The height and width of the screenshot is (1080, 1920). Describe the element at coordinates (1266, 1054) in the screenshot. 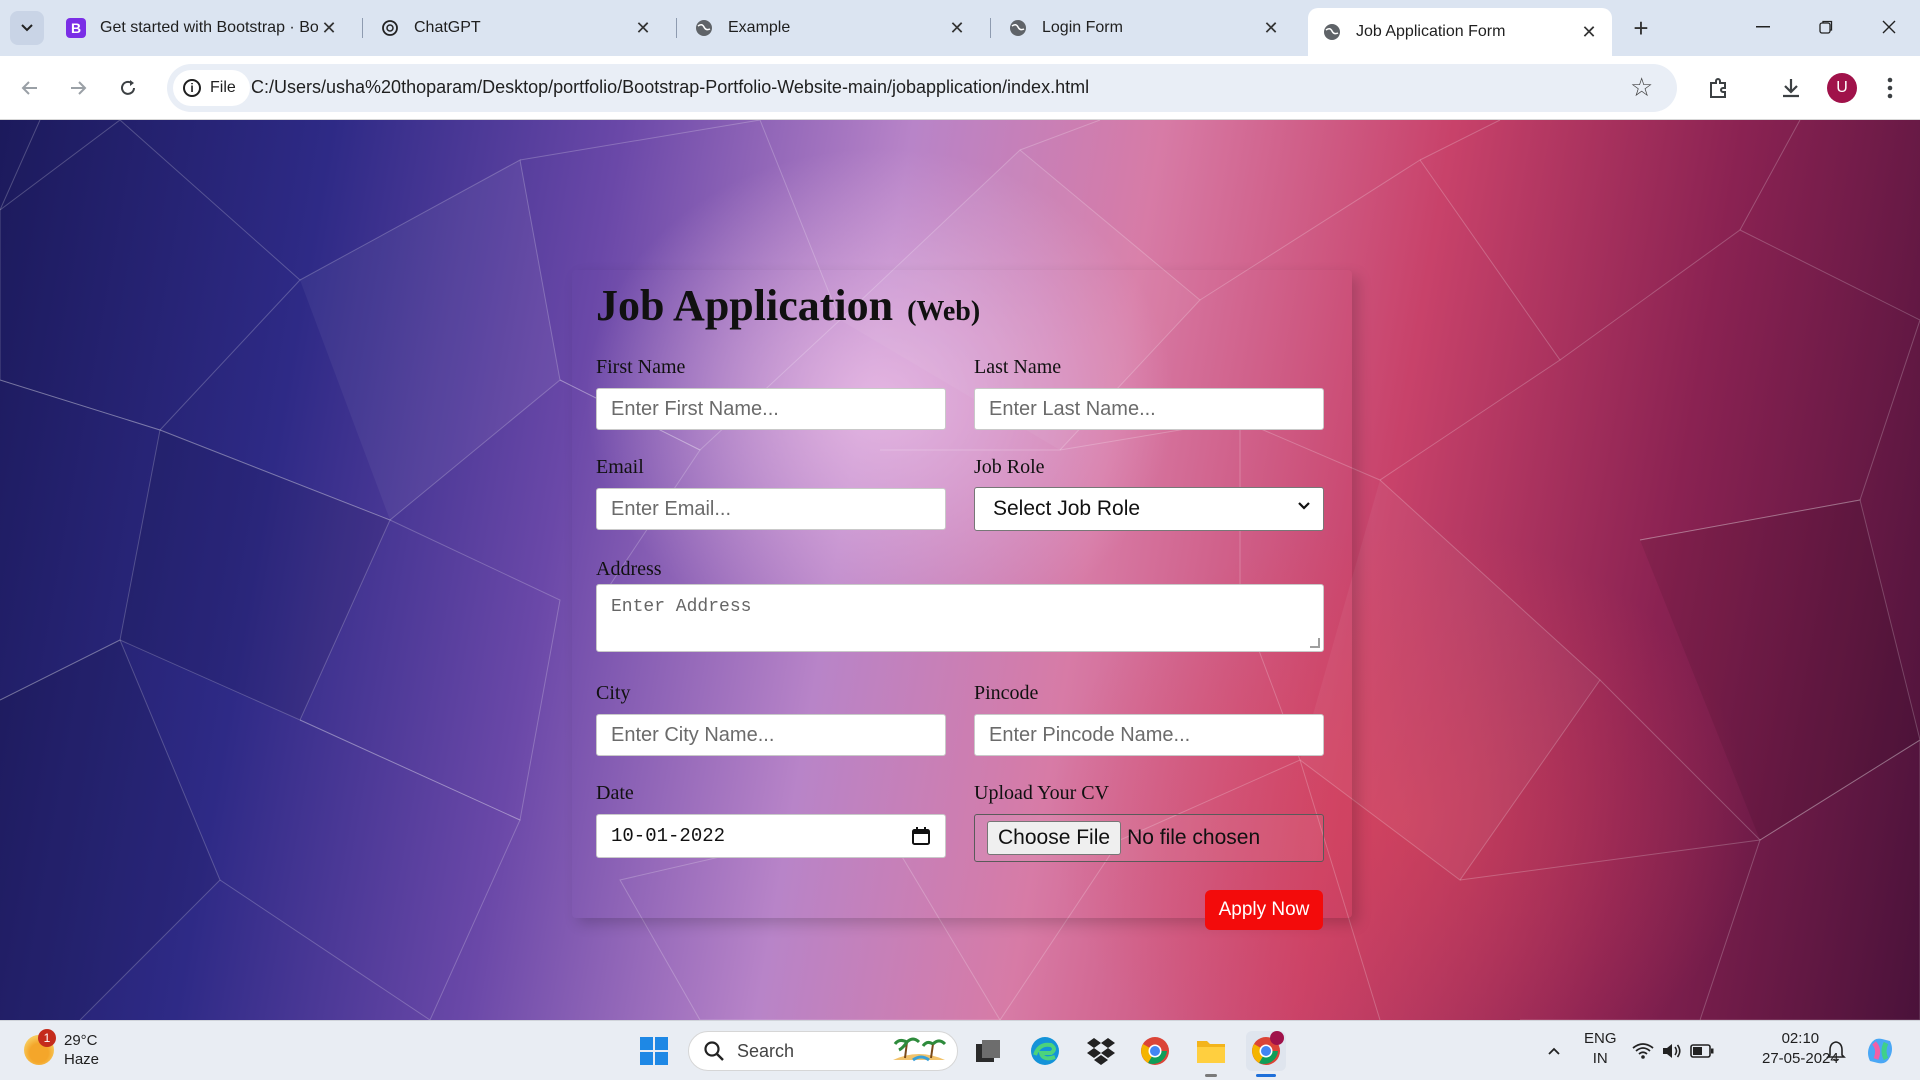

I see `chrome-profile-button` at that location.